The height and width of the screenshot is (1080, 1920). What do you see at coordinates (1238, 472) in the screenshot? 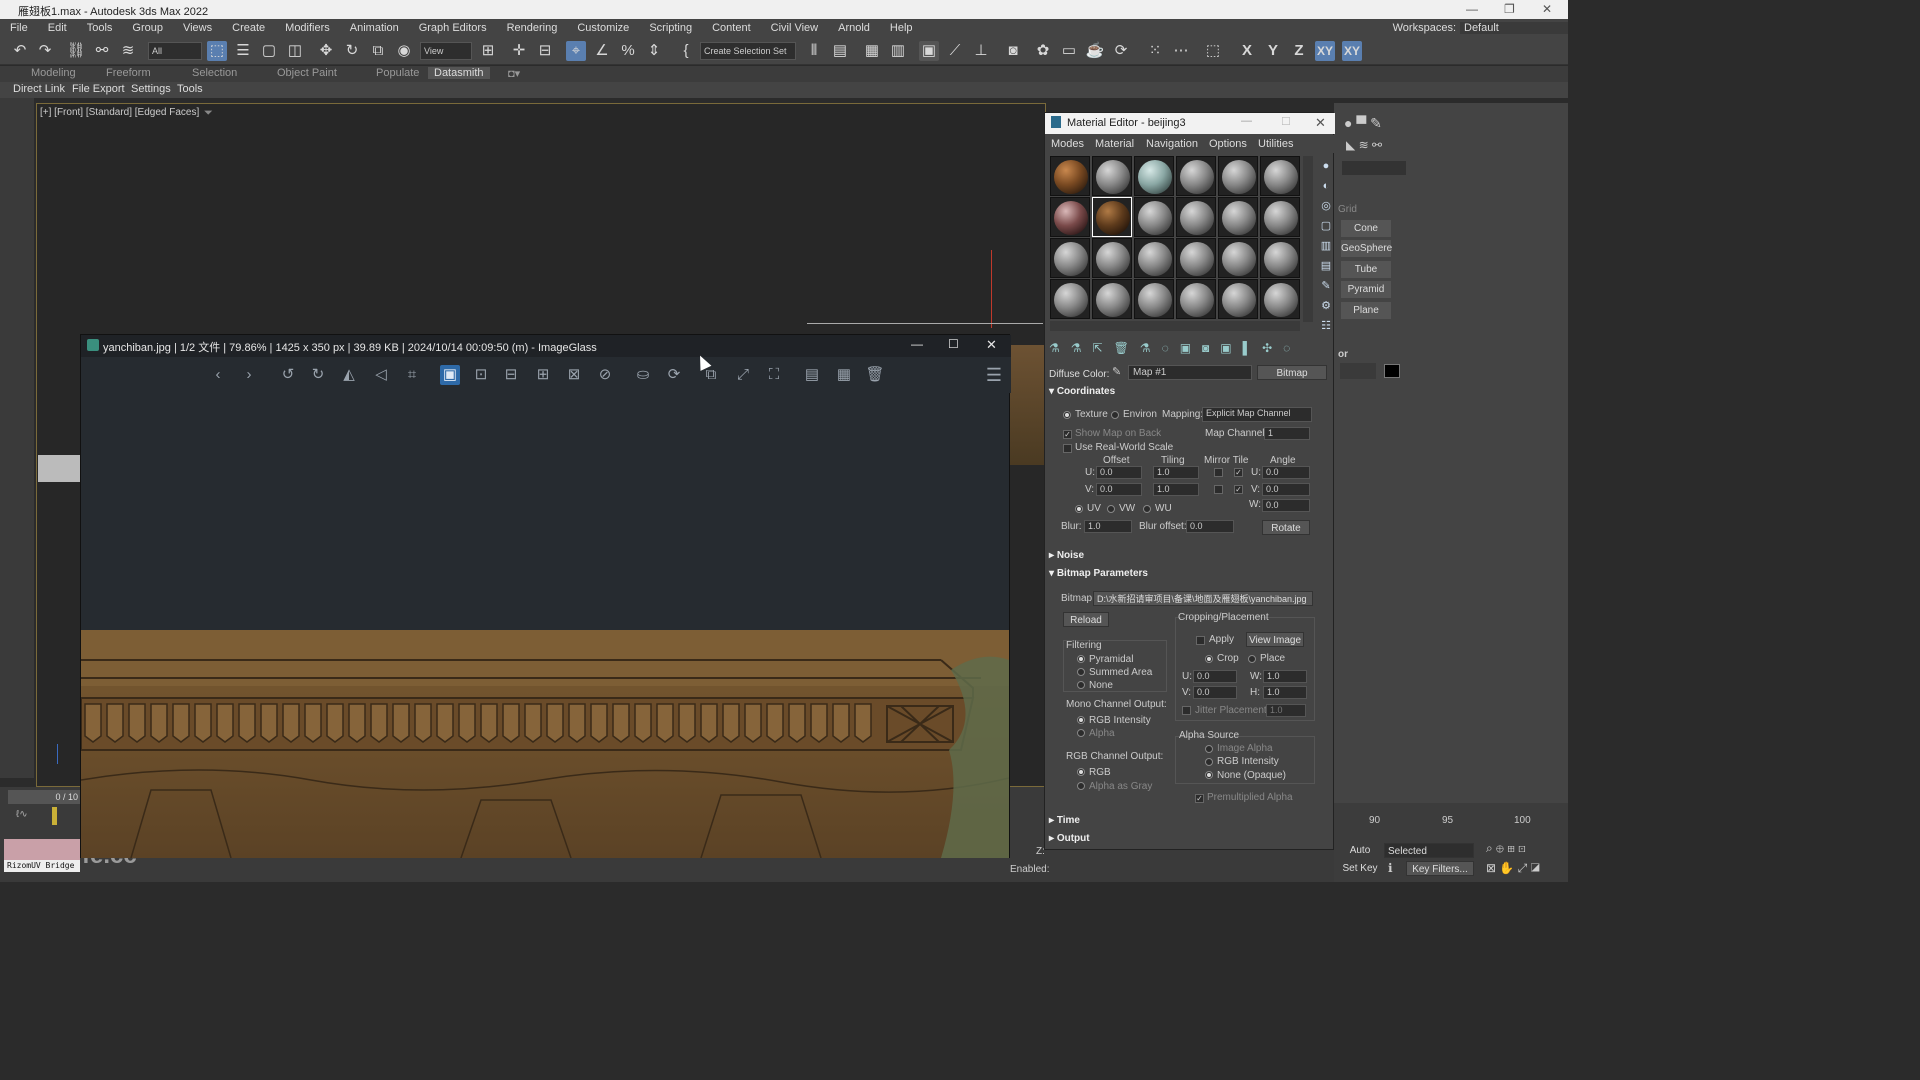
I see `u-tile-checkbox: ✓` at bounding box center [1238, 472].